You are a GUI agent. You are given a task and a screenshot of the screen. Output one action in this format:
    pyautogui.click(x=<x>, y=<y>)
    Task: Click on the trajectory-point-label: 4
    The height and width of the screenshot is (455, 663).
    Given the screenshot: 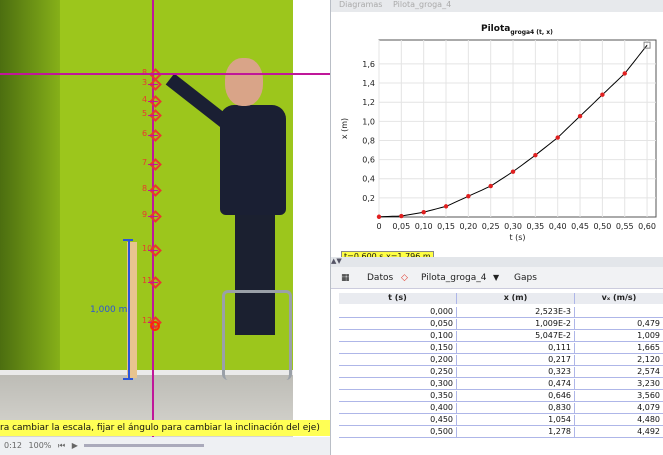 What is the action you would take?
    pyautogui.click(x=145, y=99)
    